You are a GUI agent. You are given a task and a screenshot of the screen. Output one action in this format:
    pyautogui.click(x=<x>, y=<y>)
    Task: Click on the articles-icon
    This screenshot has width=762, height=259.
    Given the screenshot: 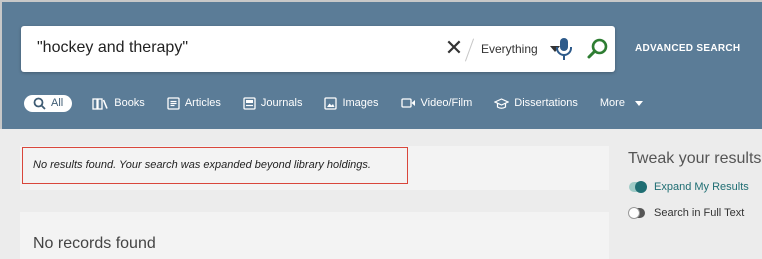 What is the action you would take?
    pyautogui.click(x=173, y=103)
    